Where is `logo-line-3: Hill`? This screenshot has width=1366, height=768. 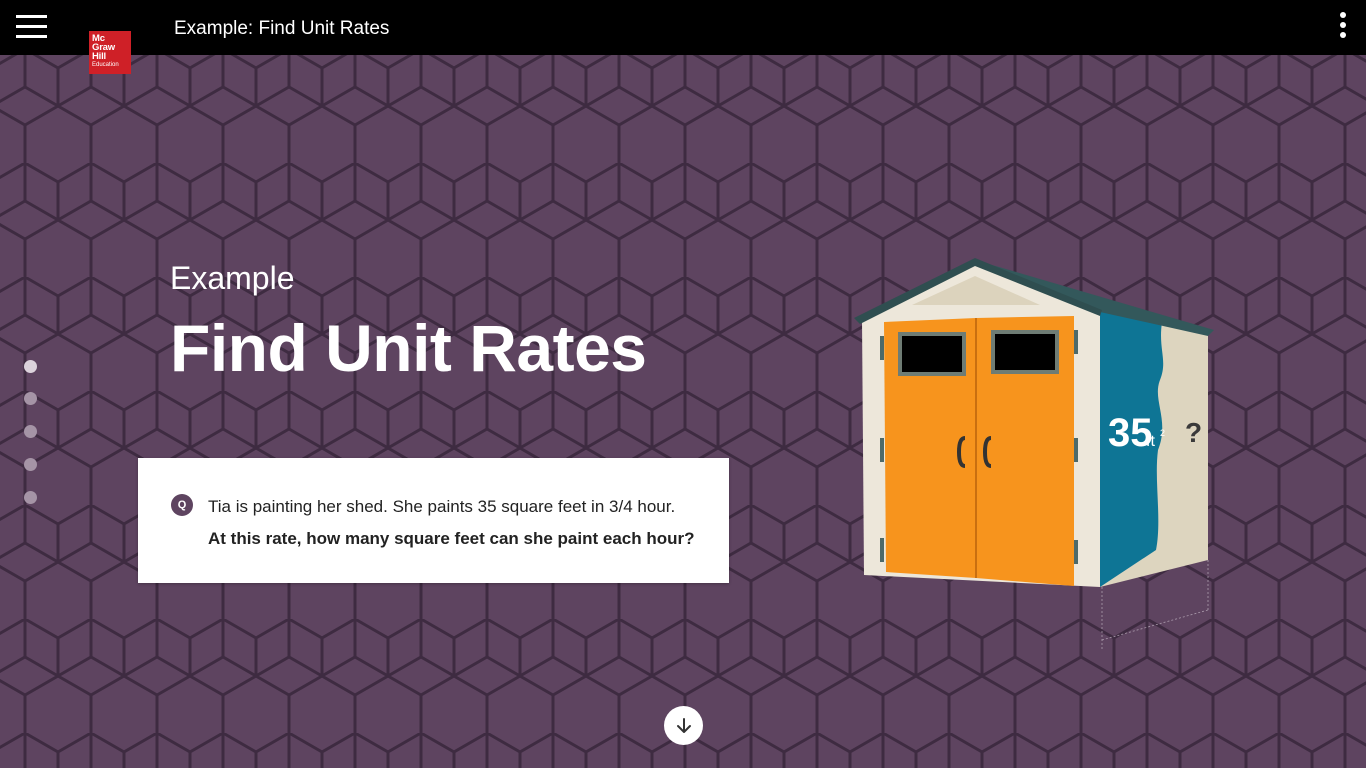 logo-line-3: Hill is located at coordinates (99, 56).